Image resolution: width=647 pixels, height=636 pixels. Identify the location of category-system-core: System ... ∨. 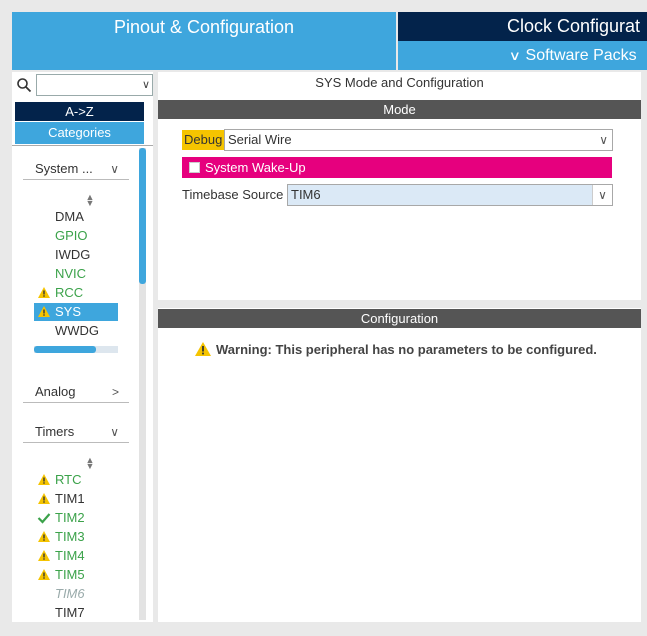
(76, 169).